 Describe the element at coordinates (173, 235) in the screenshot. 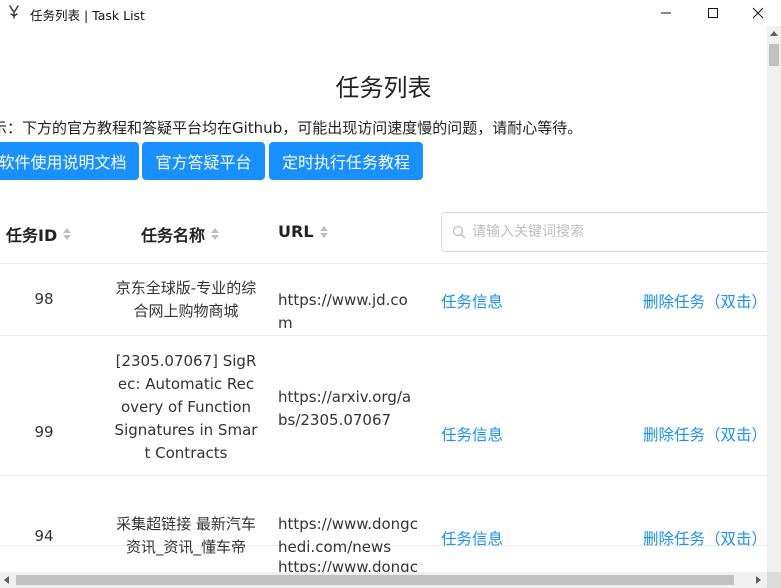

I see `column-header-label: 任务名称` at that location.